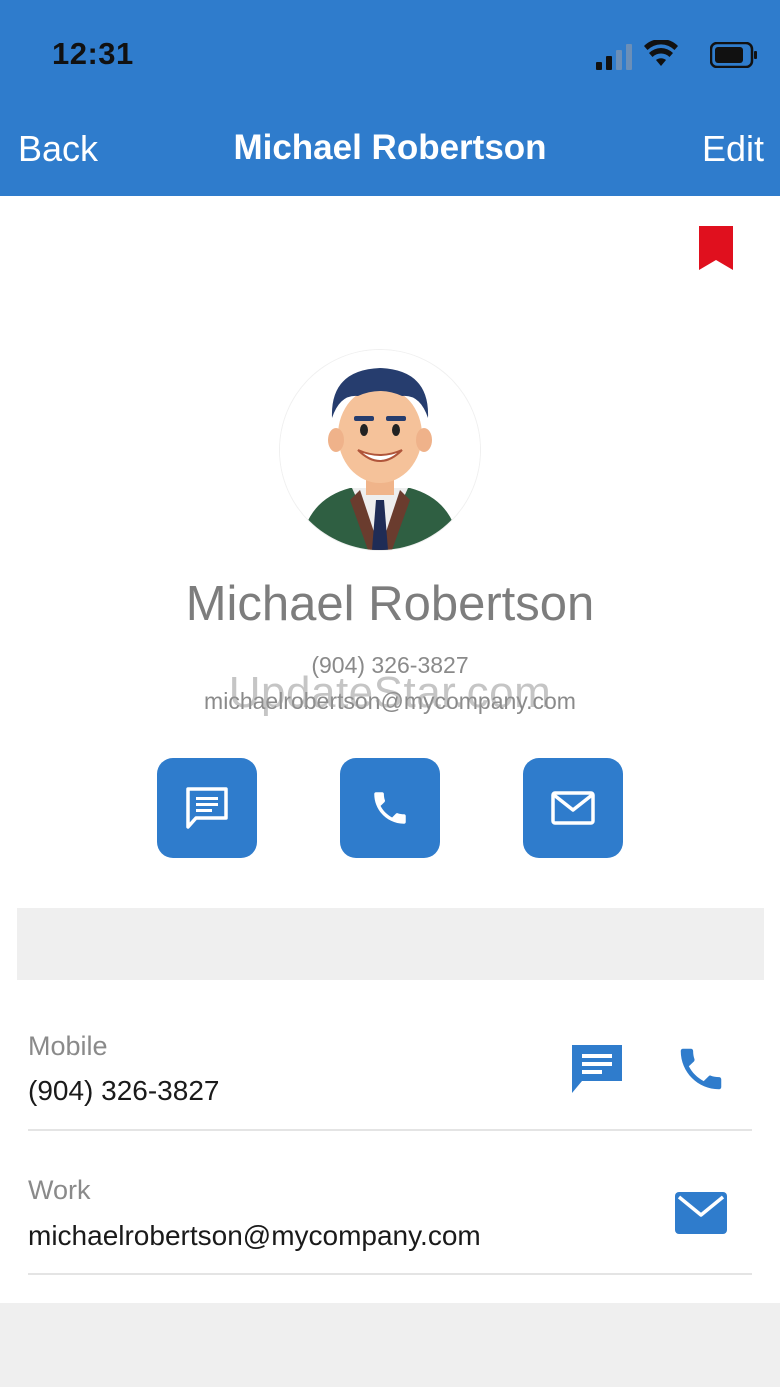 This screenshot has width=780, height=1387. What do you see at coordinates (390, 604) in the screenshot?
I see `profile-name: Michael Robertson` at bounding box center [390, 604].